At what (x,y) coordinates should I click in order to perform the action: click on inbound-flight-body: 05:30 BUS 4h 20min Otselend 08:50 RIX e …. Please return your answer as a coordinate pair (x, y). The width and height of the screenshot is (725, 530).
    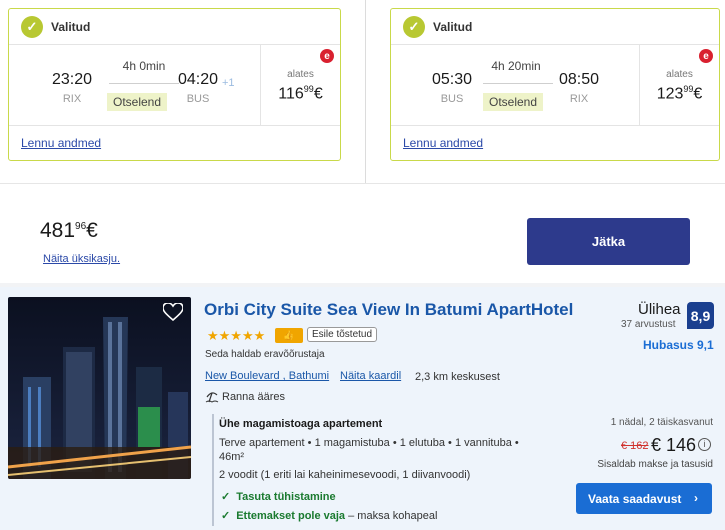
    Looking at the image, I should click on (555, 85).